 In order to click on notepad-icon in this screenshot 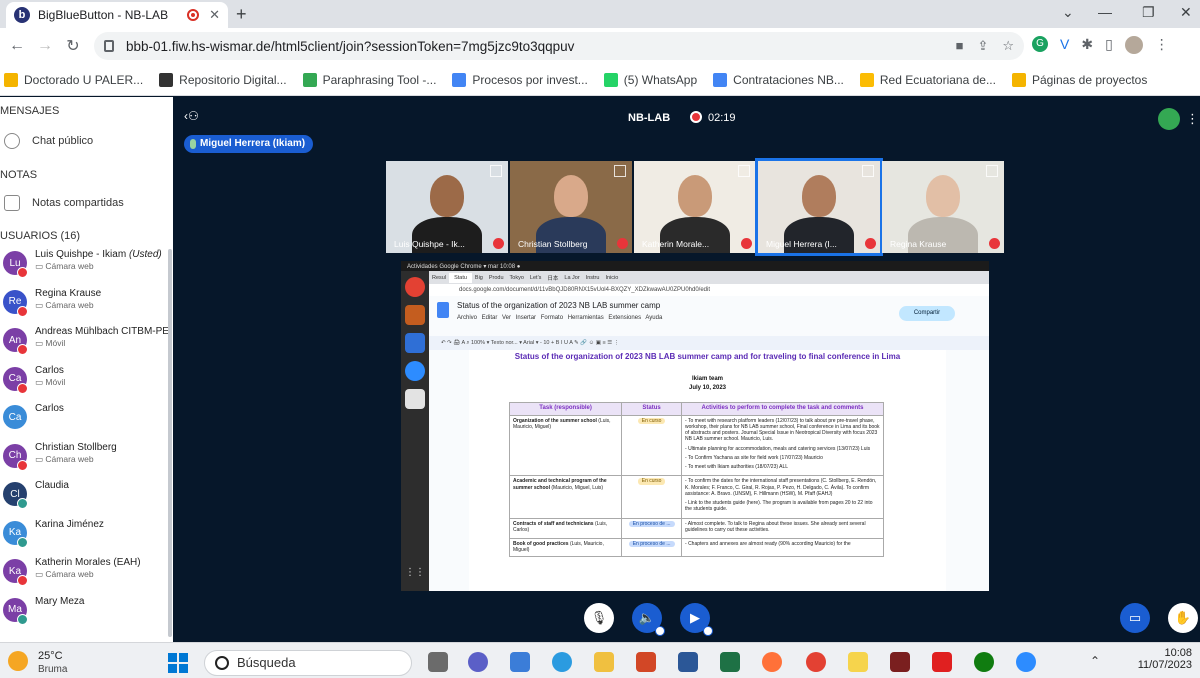, I will do `click(520, 662)`.